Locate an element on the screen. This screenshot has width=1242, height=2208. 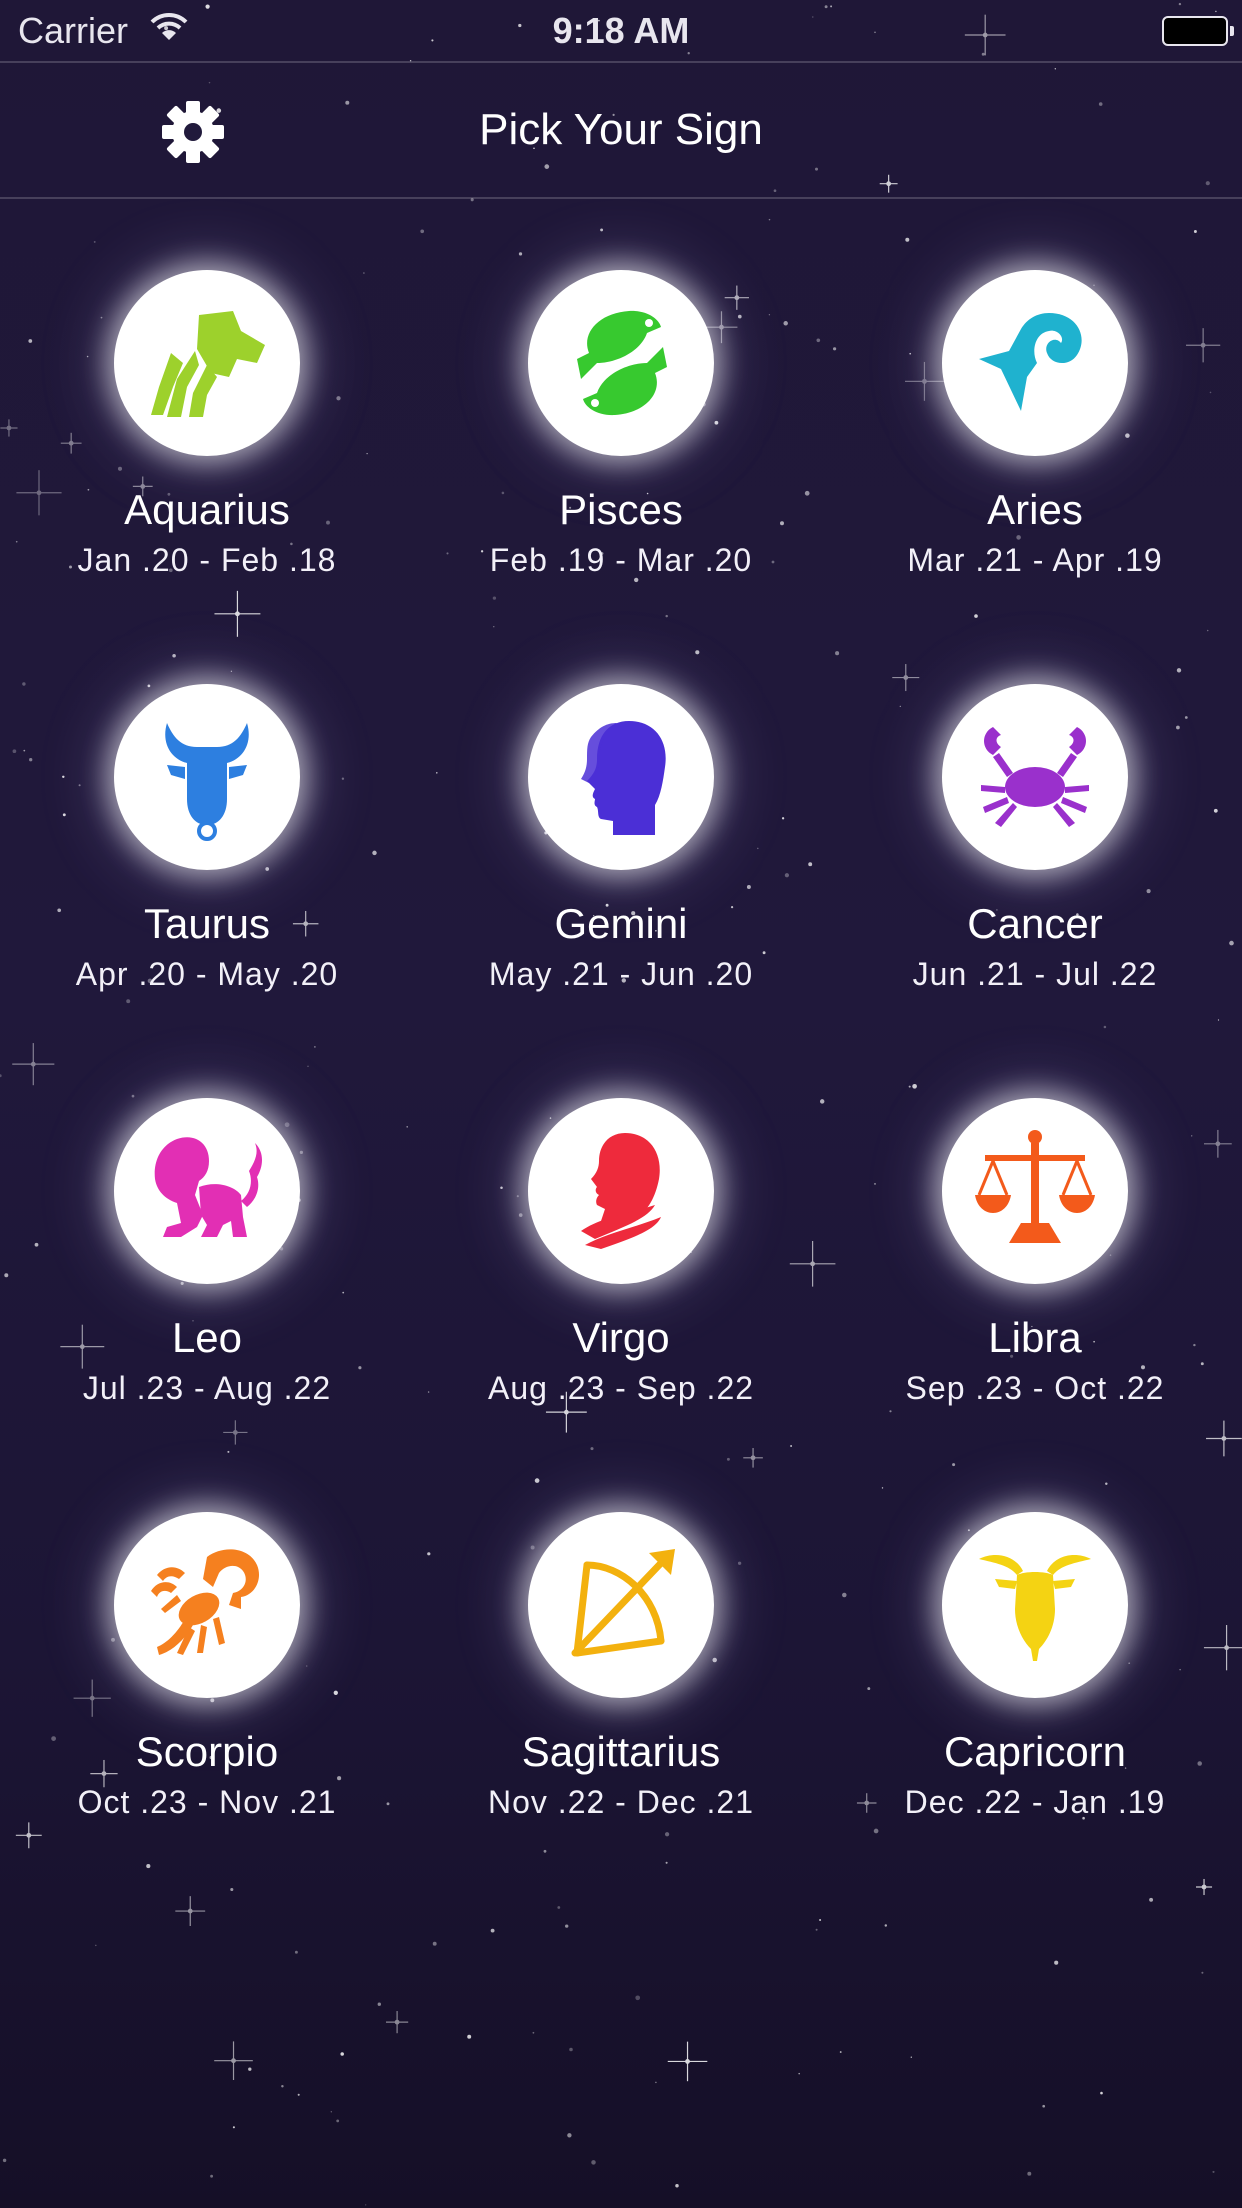
sign-name: Virgo is located at coordinates (621, 1337).